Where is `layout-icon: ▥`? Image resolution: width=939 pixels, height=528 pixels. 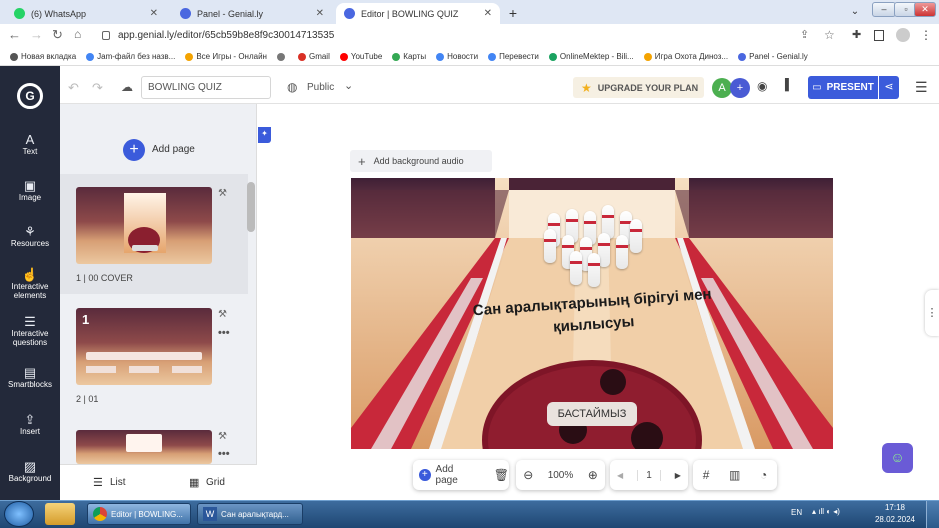 layout-icon: ▥ is located at coordinates (734, 475).